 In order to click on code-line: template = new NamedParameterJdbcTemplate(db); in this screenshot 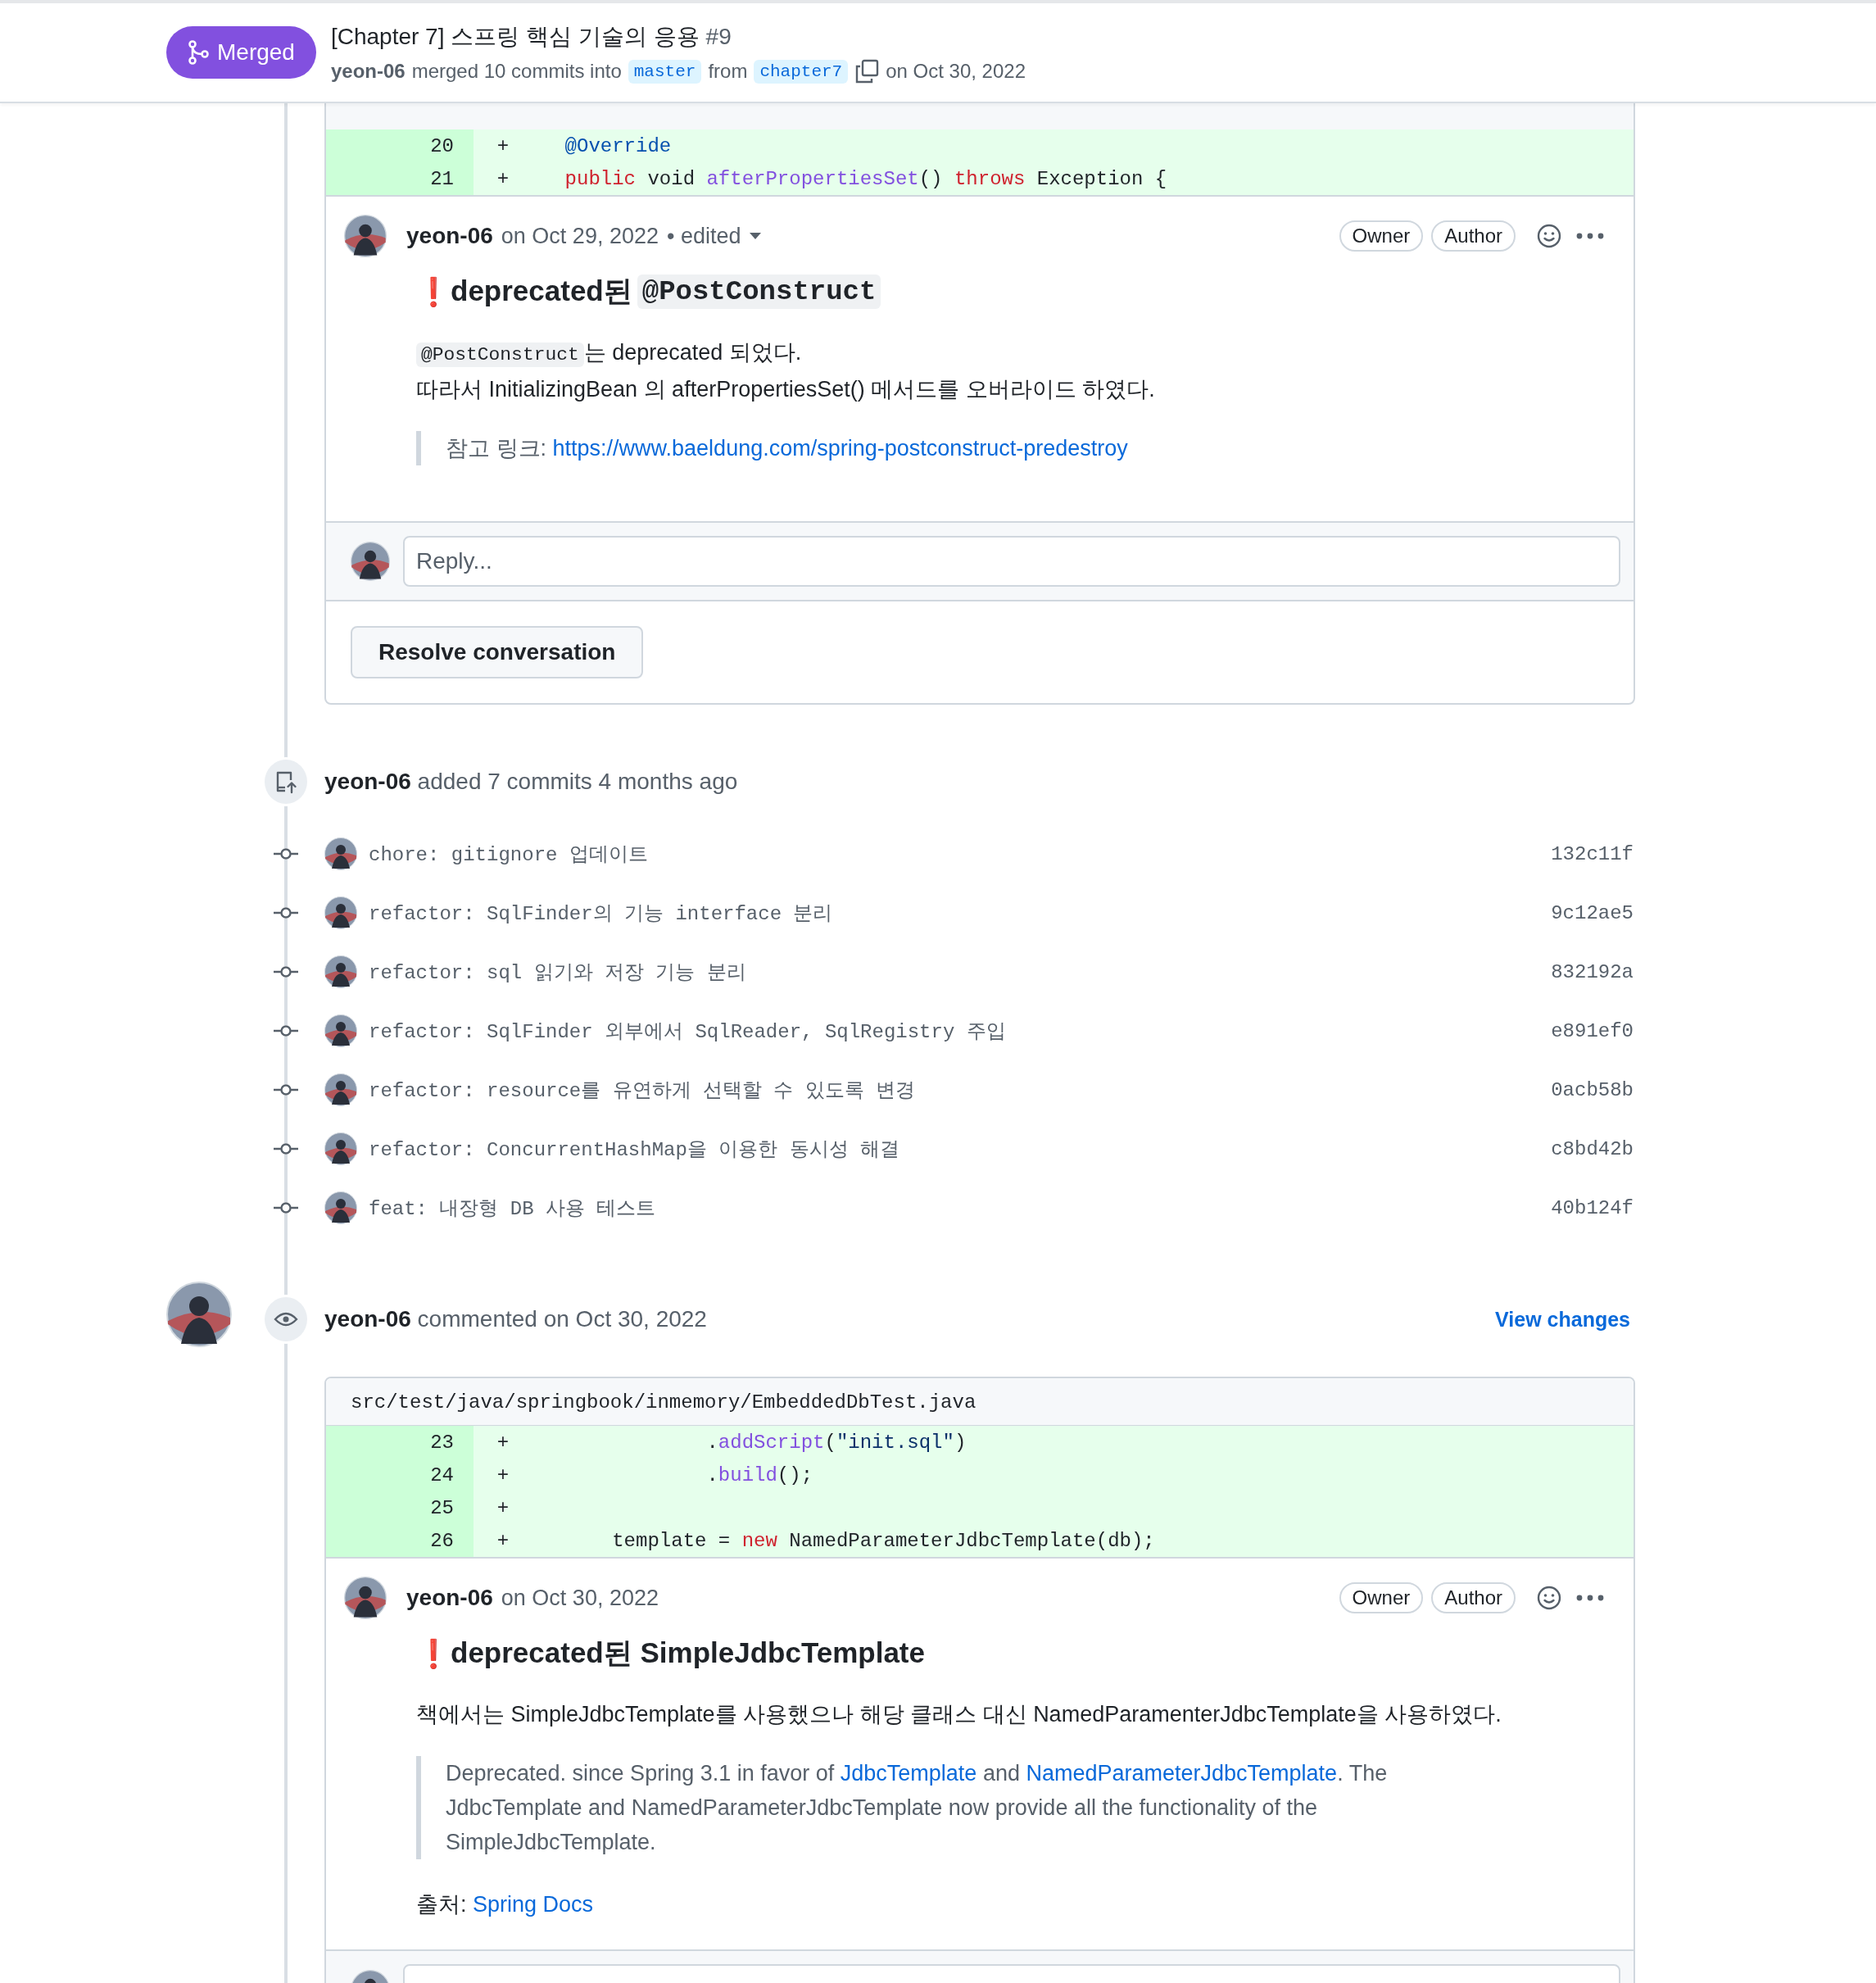, I will do `click(883, 1540)`.